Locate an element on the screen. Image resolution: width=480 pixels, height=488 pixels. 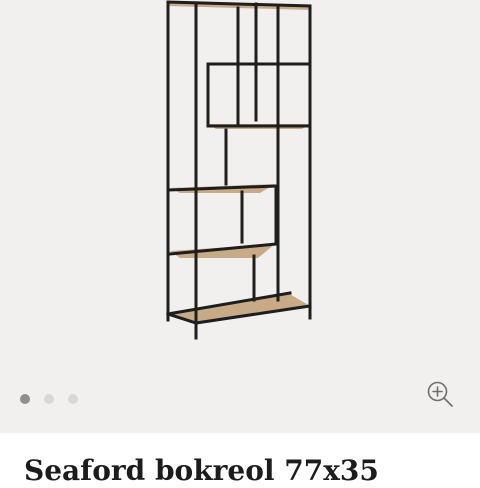
zoom-in-icon is located at coordinates (440, 394).